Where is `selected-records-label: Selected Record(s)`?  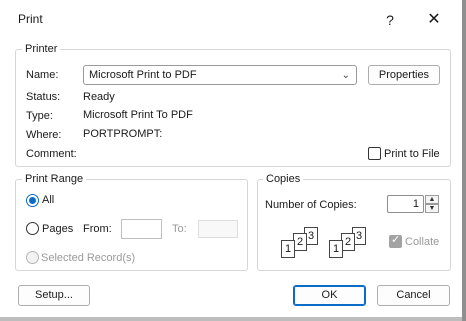 selected-records-label: Selected Record(s) is located at coordinates (88, 258).